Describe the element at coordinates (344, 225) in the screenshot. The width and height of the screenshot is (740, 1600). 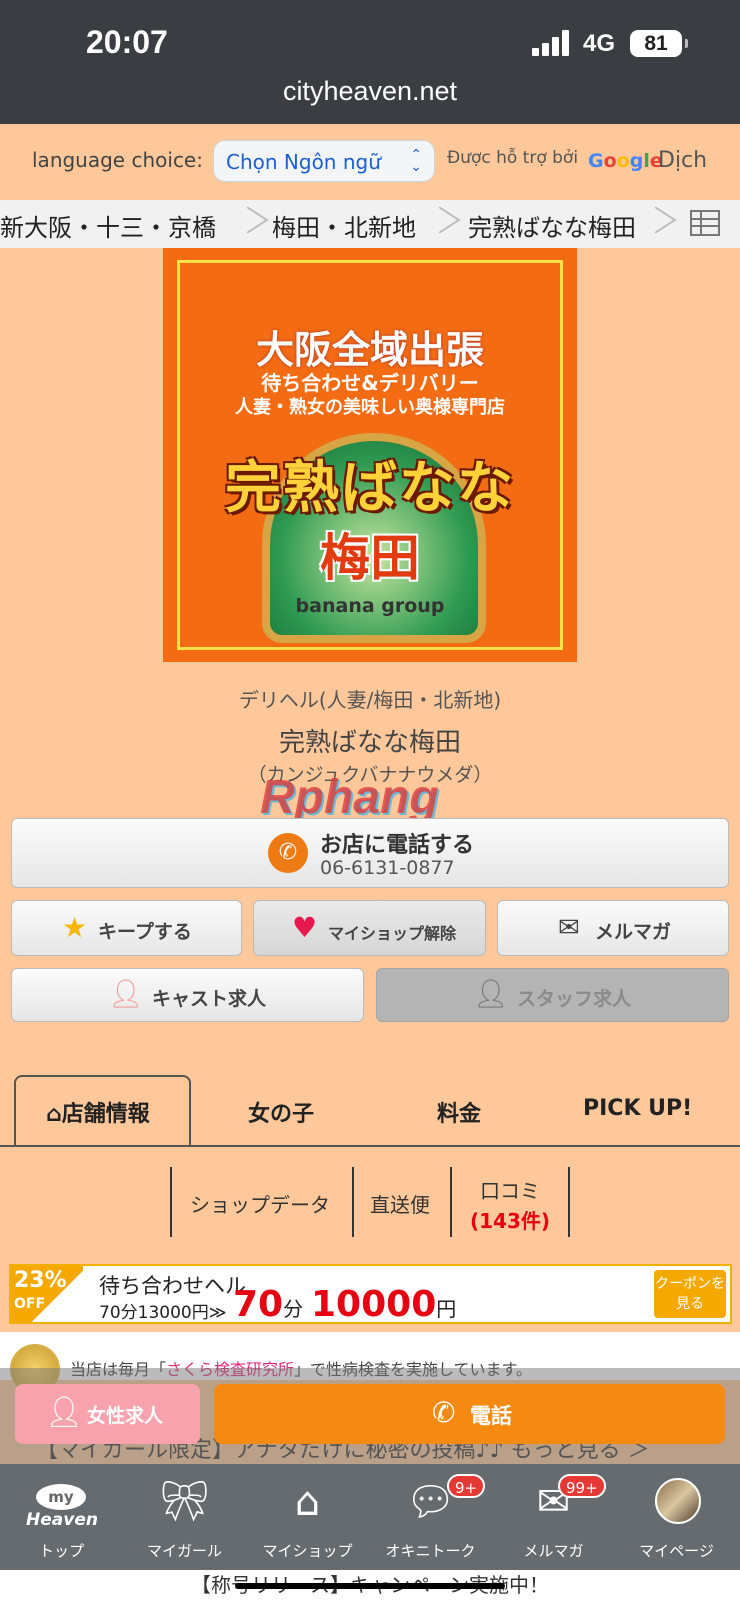
I see `breadcrumb-subarea: 梅田・北新地` at that location.